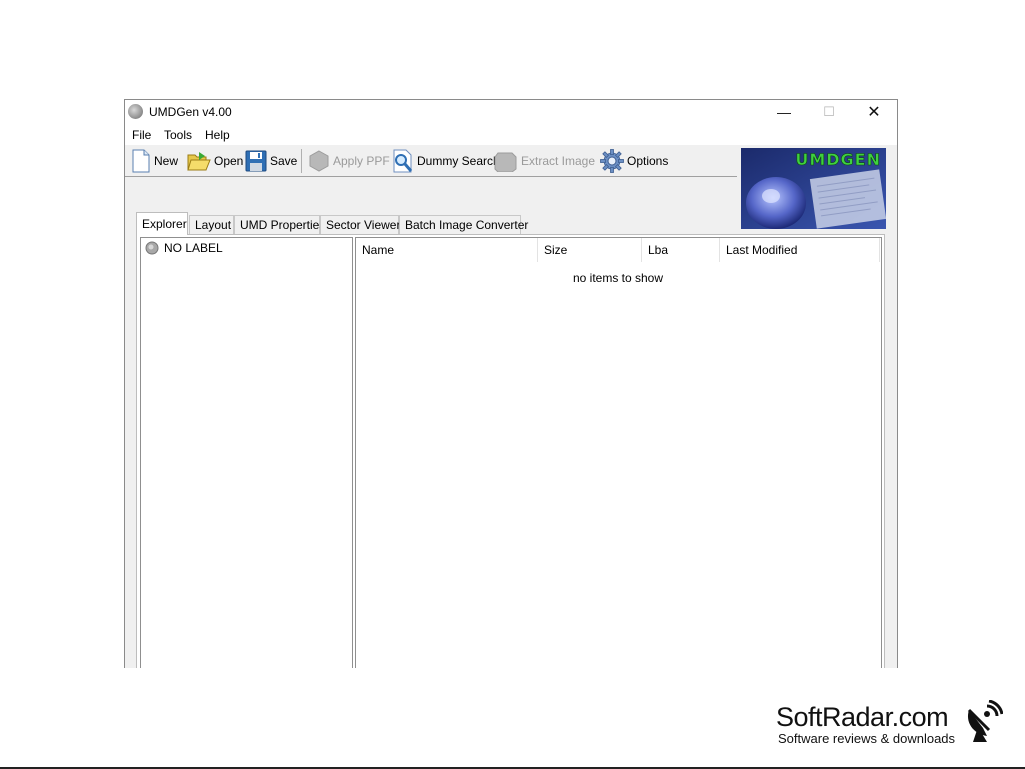 This screenshot has height=769, width=1025. Describe the element at coordinates (211, 224) in the screenshot. I see `tab-layout: Layout` at that location.